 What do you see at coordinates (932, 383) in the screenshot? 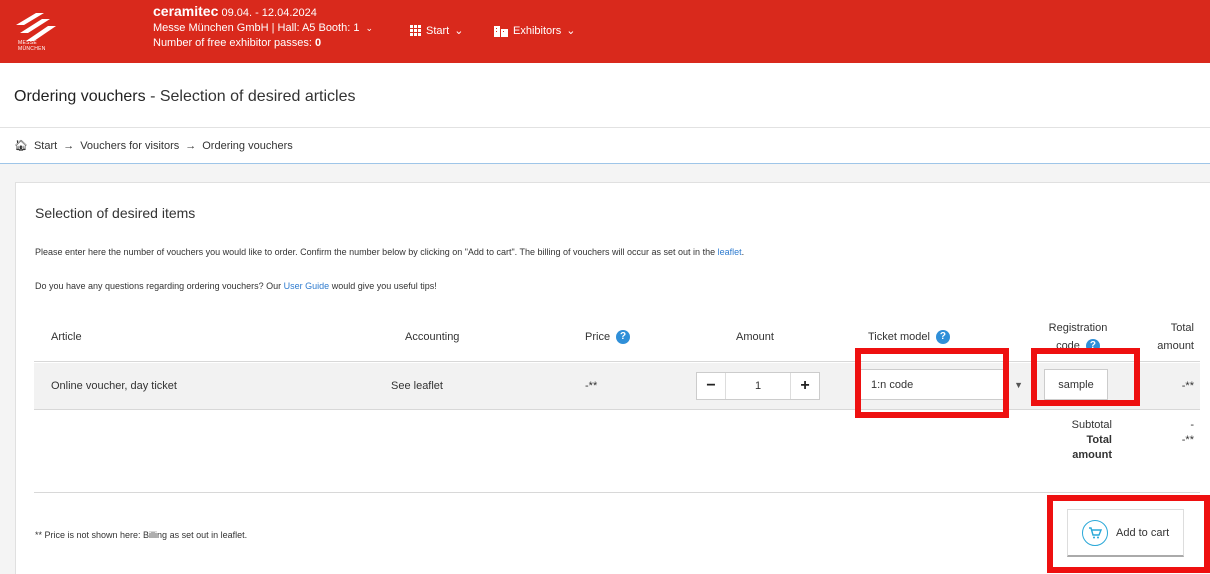
I see `ticket-model-highlight` at bounding box center [932, 383].